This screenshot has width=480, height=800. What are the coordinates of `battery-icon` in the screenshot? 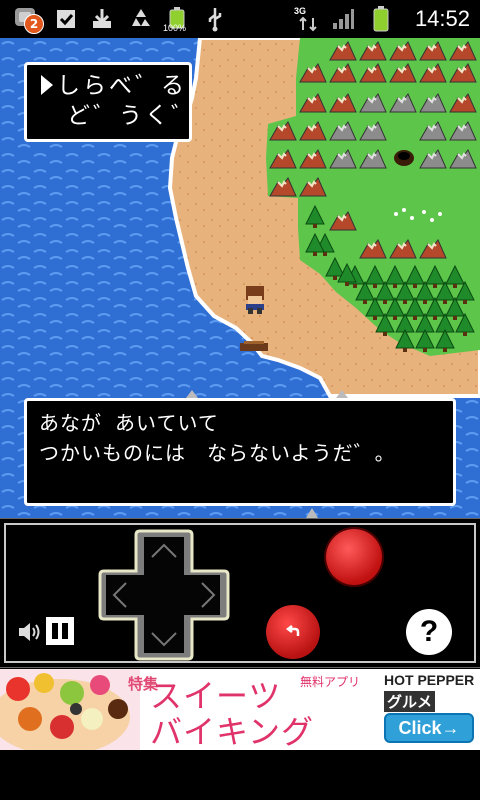 It's located at (381, 19).